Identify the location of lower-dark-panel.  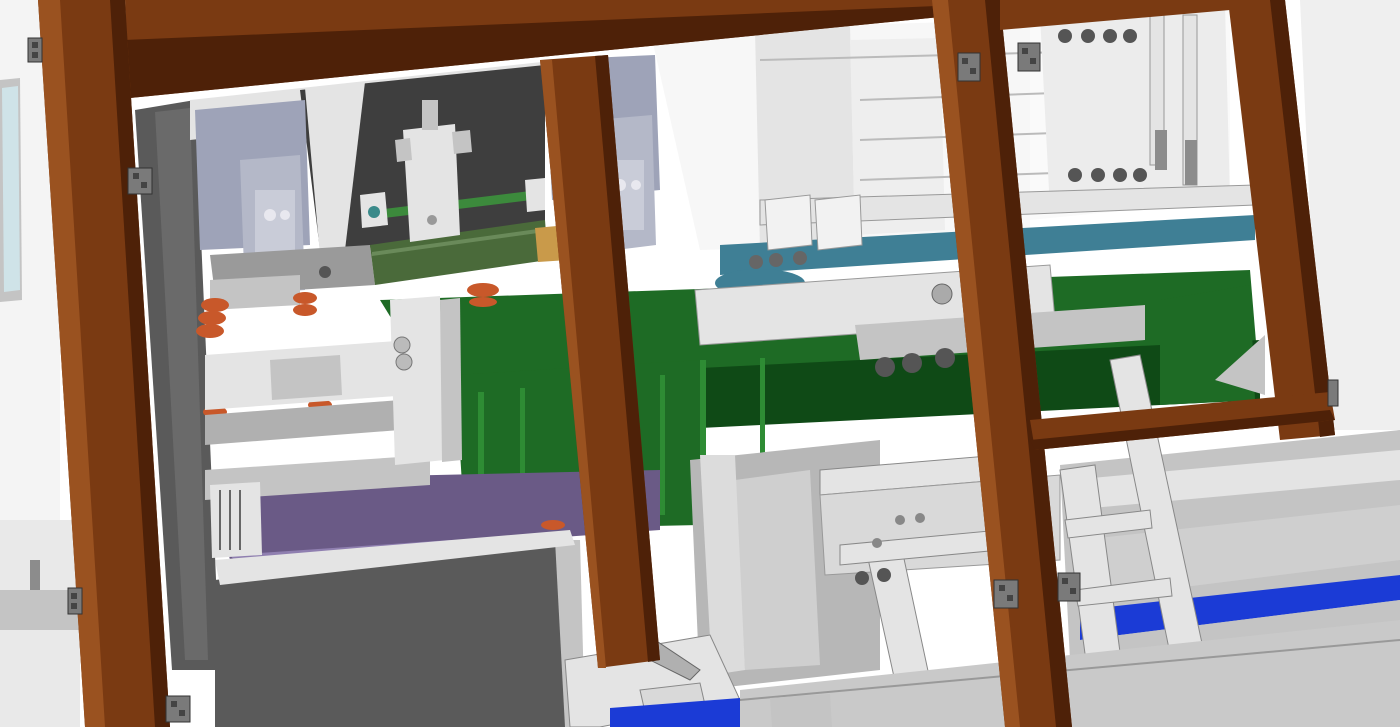
(400, 628).